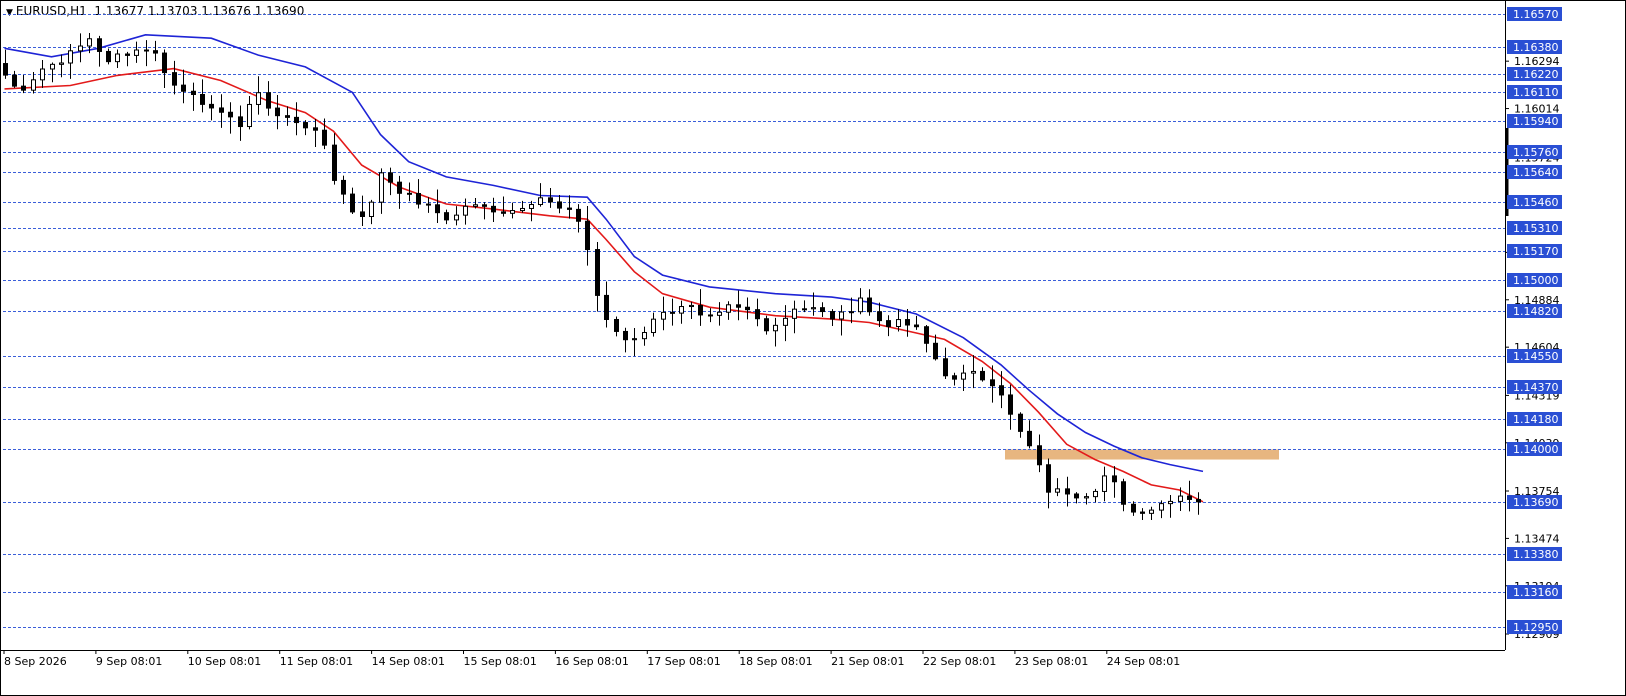 This screenshot has height=696, width=1626. Describe the element at coordinates (1536, 202) in the screenshot. I see `level-label: 1.15460` at that location.